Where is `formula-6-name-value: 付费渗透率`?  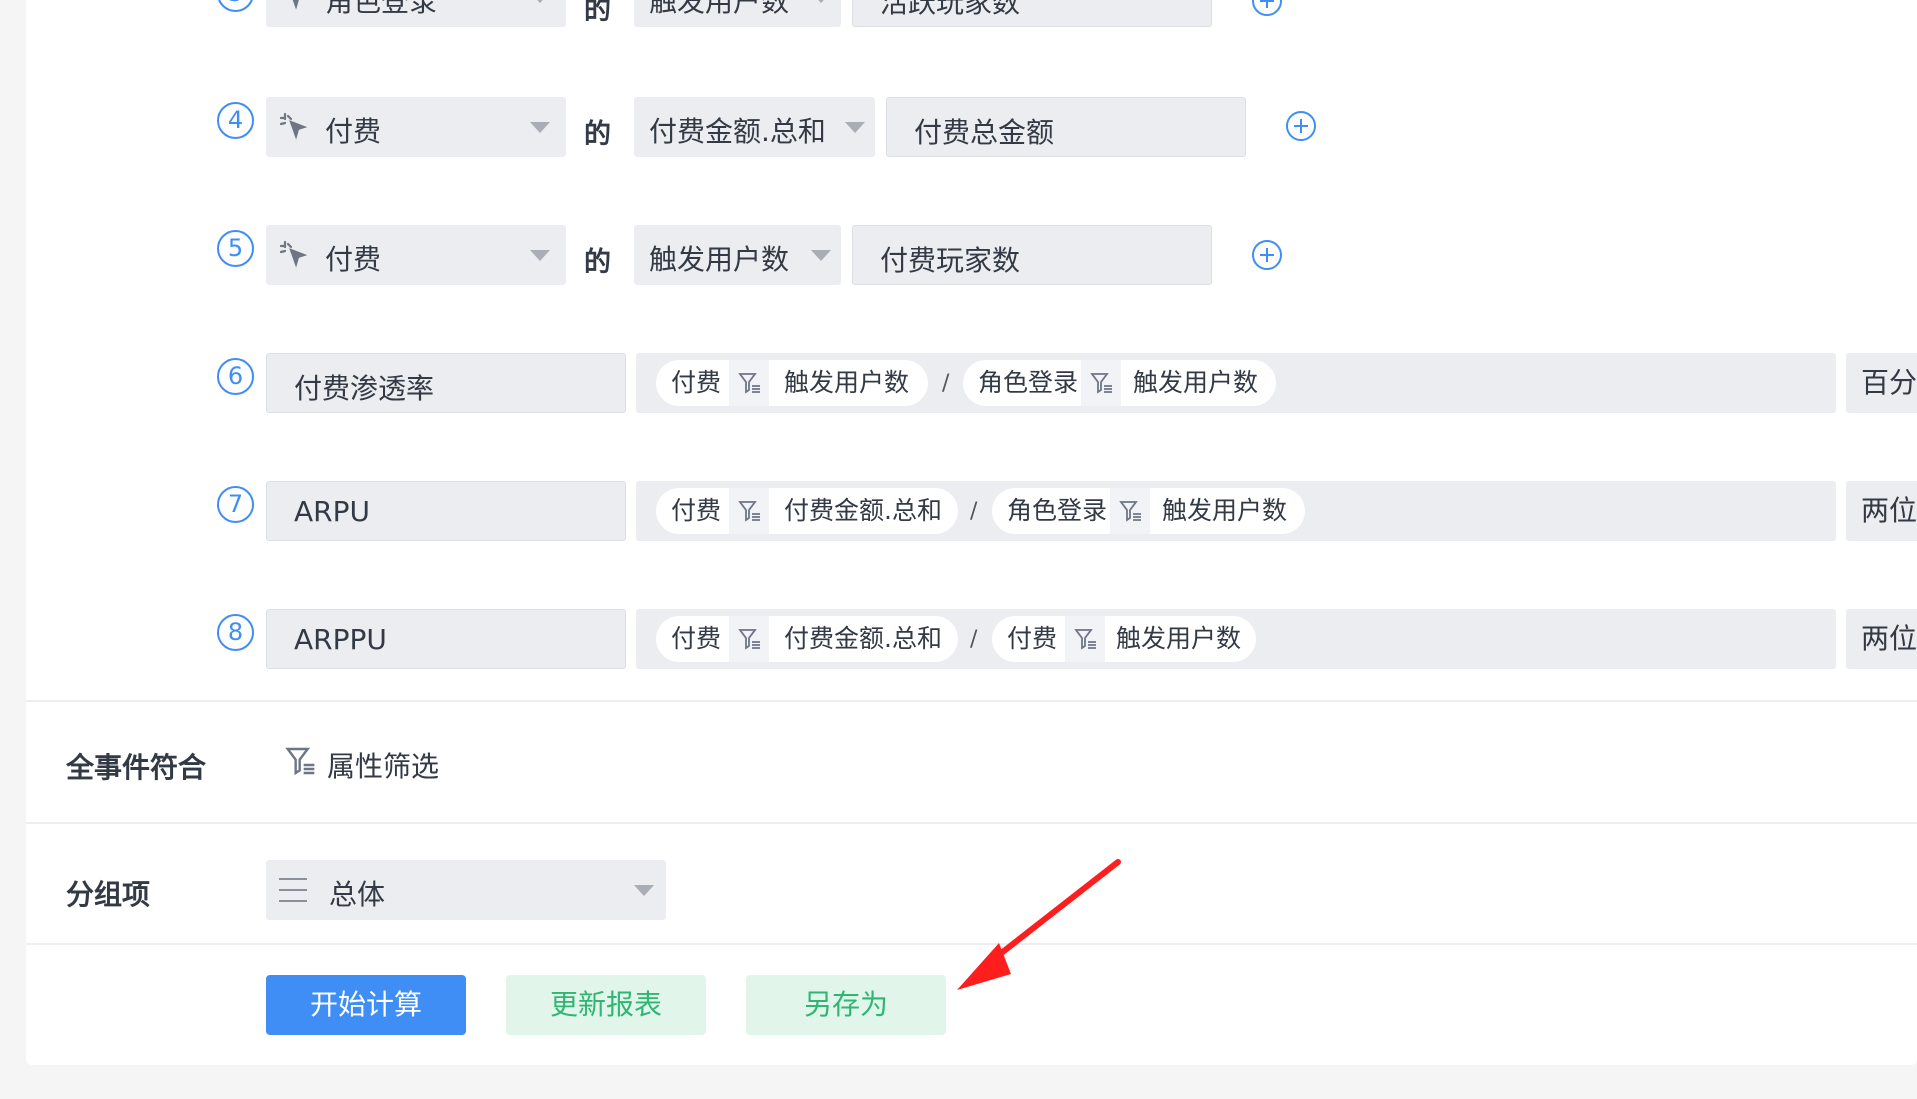
formula-6-name-value: 付费渗透率 is located at coordinates (364, 388).